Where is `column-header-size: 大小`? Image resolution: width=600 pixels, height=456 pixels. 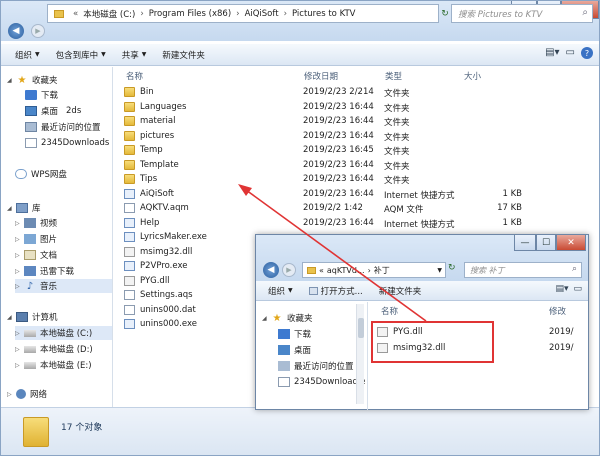
column-header-size: 大小 is located at coordinates (472, 76).